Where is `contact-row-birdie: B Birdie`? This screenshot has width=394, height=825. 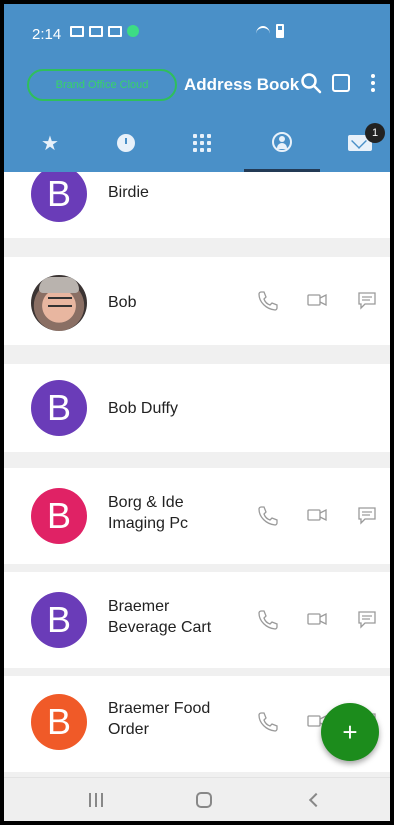 contact-row-birdie: B Birdie is located at coordinates (197, 205).